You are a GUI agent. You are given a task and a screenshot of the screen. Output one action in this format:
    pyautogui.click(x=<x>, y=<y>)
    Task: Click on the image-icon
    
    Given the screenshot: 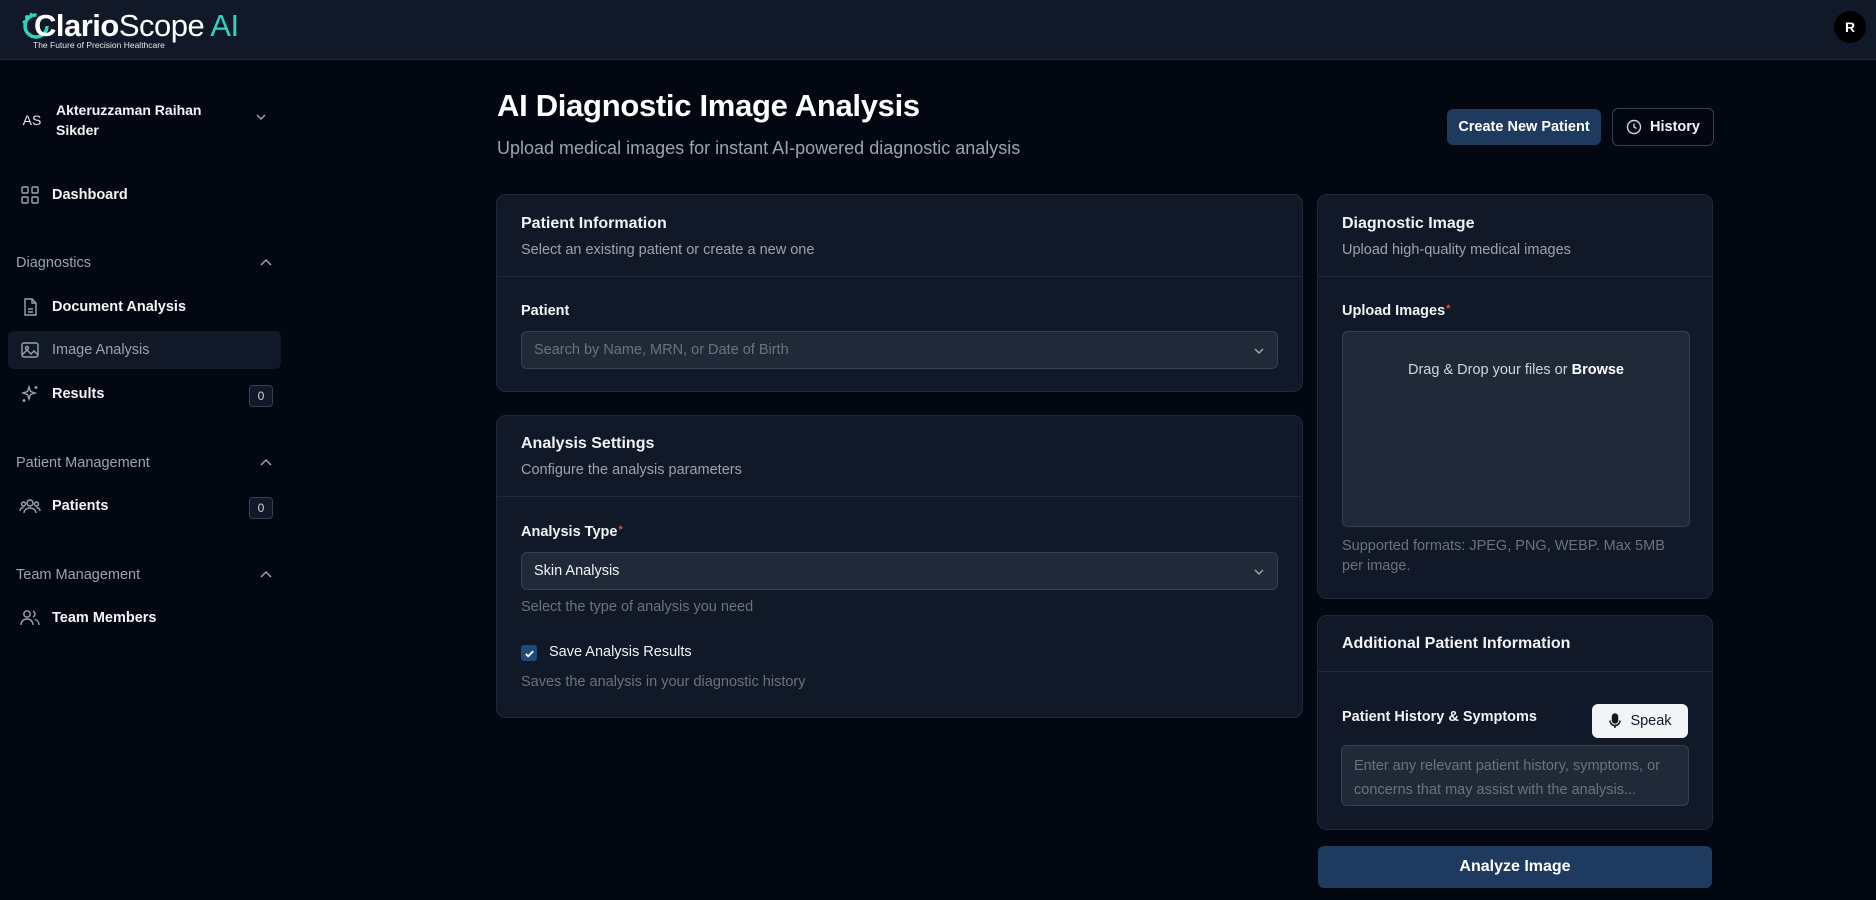 What is the action you would take?
    pyautogui.click(x=30, y=350)
    